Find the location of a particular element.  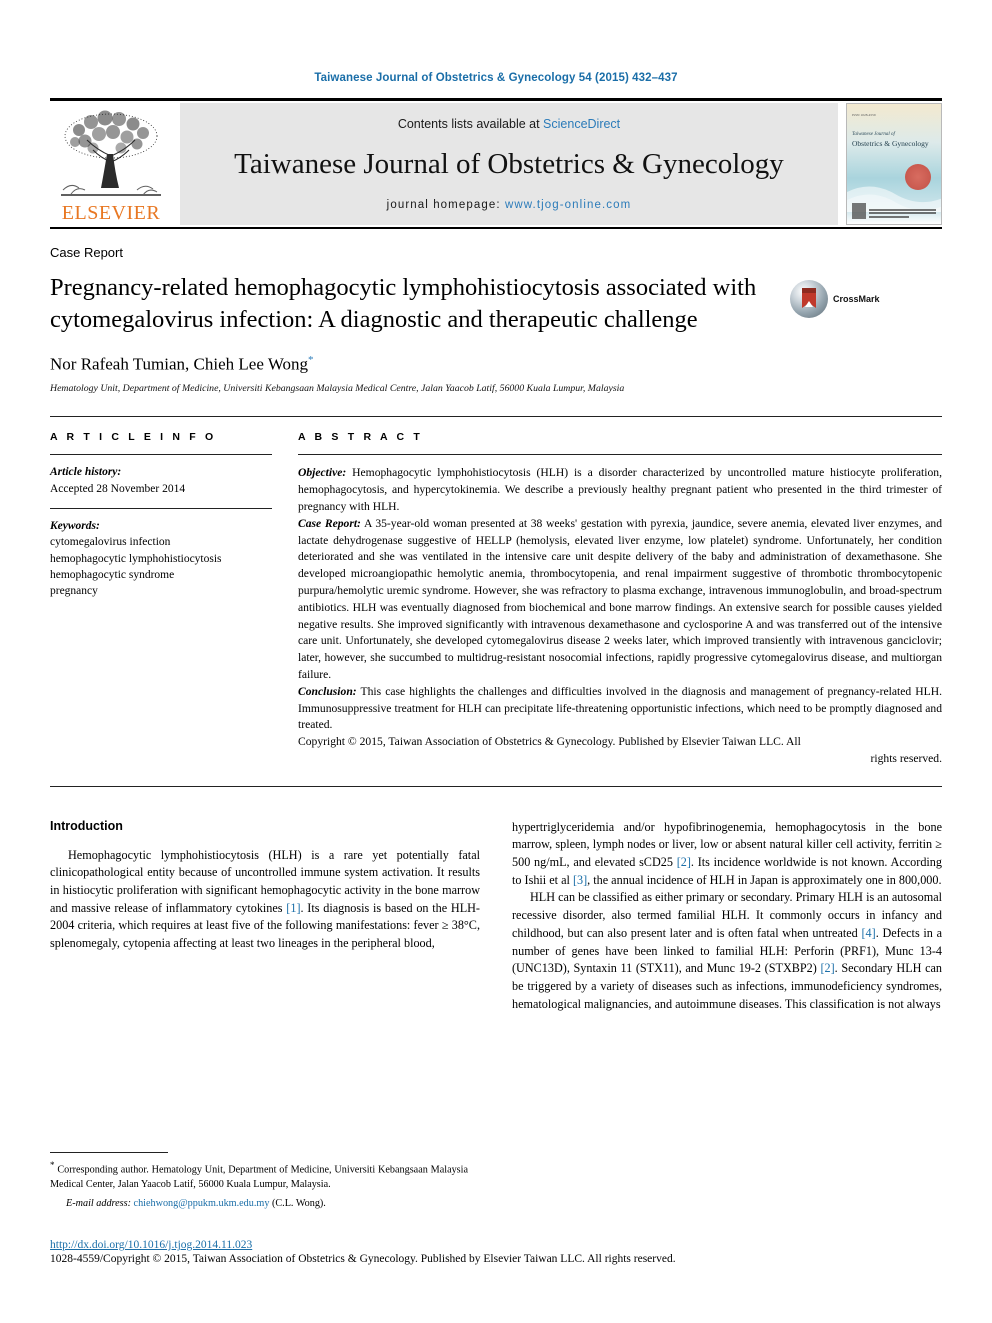

citation-ref-2b: [2] is located at coordinates (827, 968).